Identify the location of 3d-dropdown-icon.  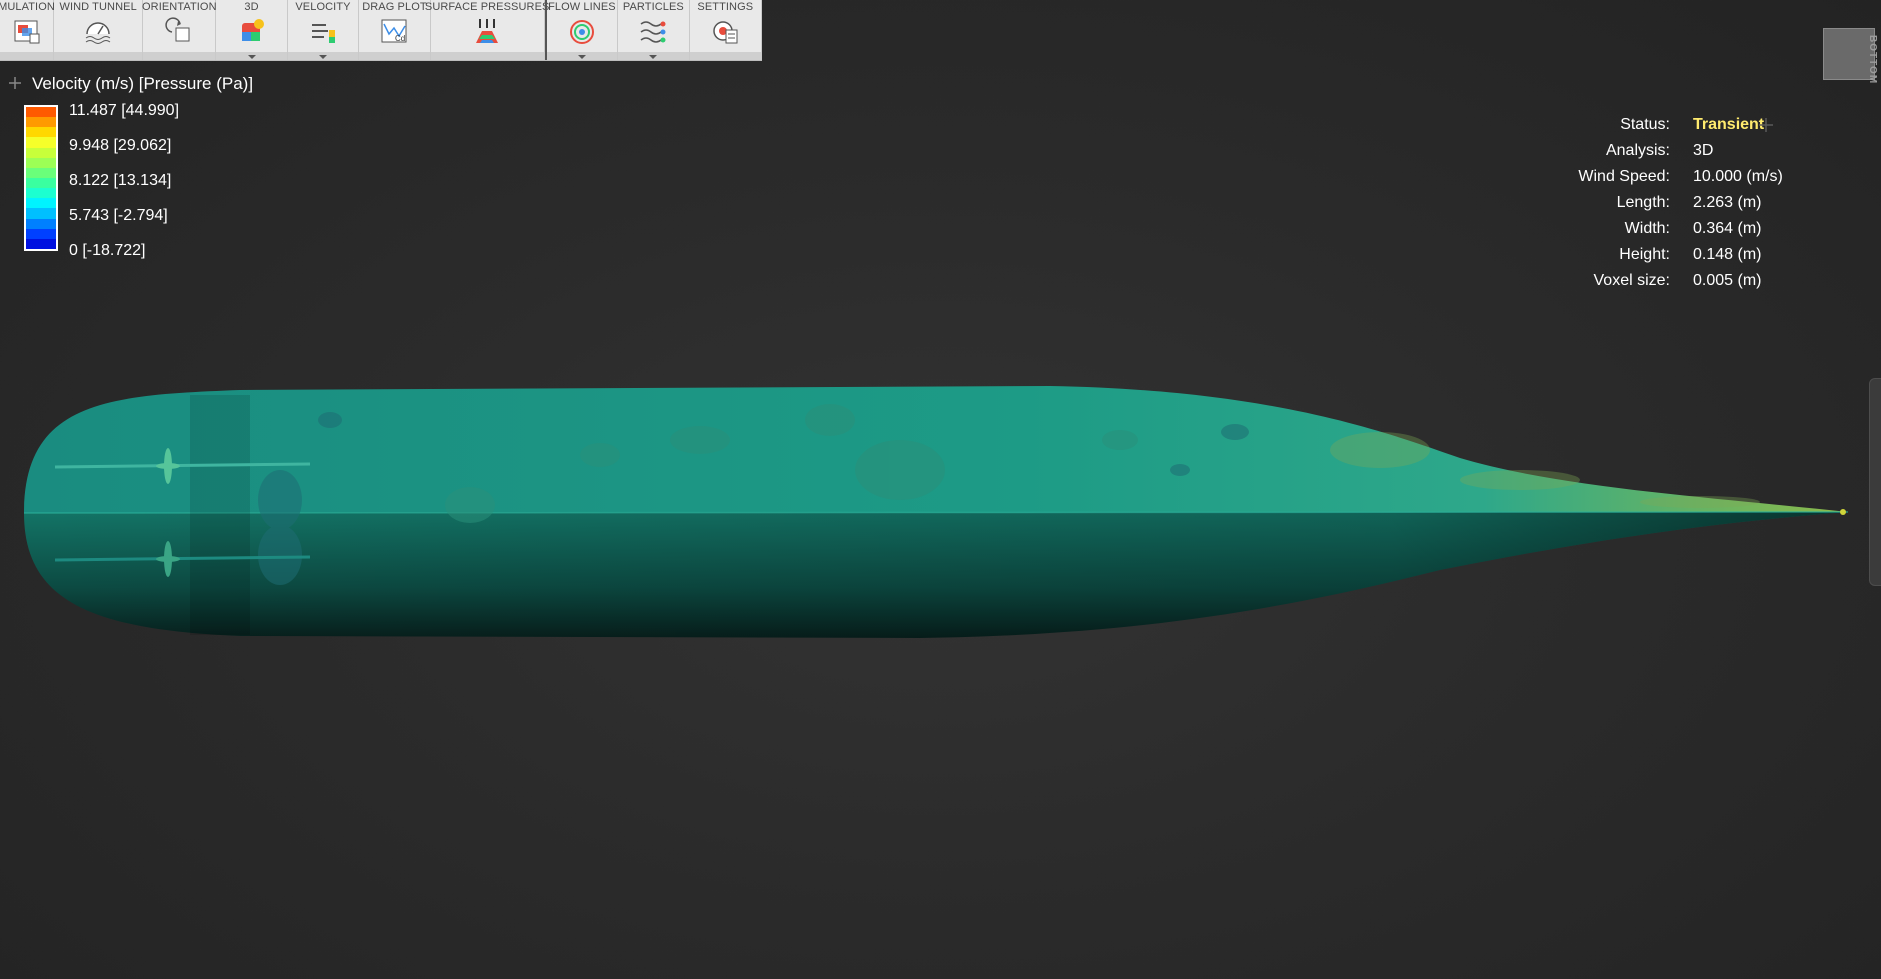
(251, 57).